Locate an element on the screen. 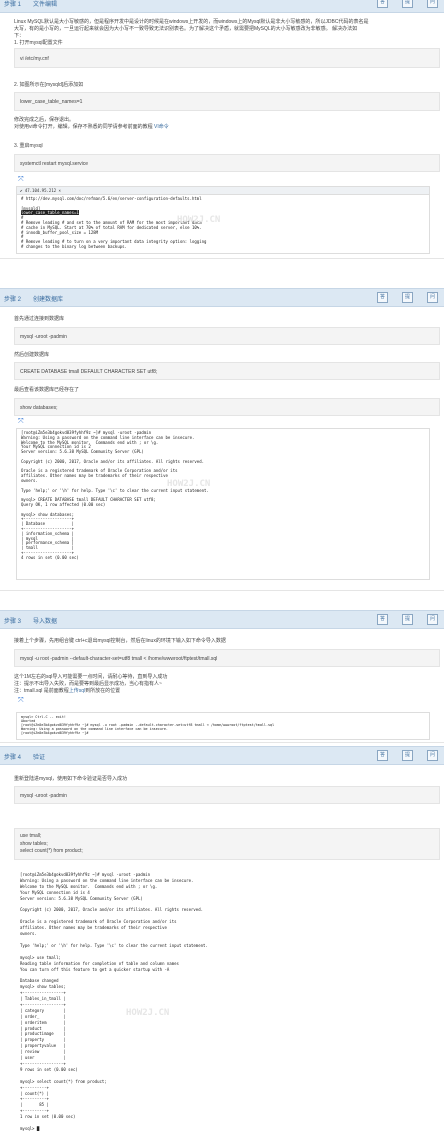 This screenshot has width=444, height=1147. terminal-line: | user | is located at coordinates (43, 1058).